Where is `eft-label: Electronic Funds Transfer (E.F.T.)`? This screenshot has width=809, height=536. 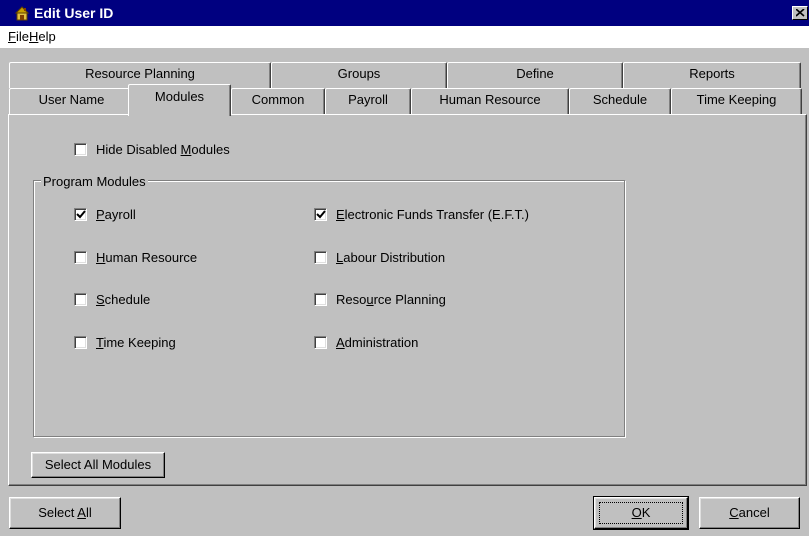 eft-label: Electronic Funds Transfer (E.F.T.) is located at coordinates (432, 214).